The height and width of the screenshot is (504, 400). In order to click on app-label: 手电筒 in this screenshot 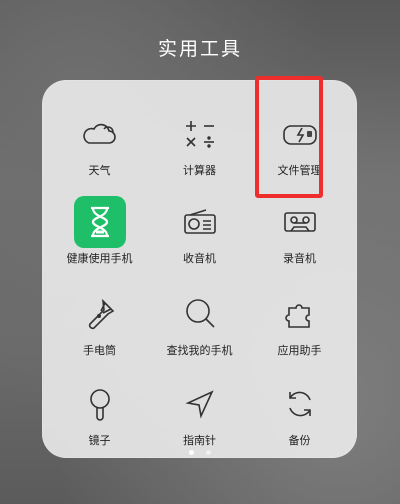, I will do `click(99, 350)`.